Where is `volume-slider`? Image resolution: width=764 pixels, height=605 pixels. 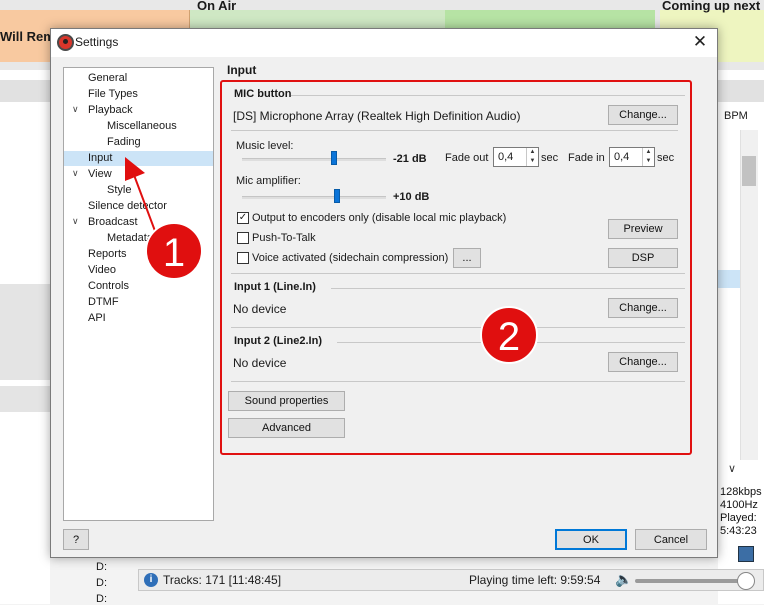
volume-slider is located at coordinates (690, 581).